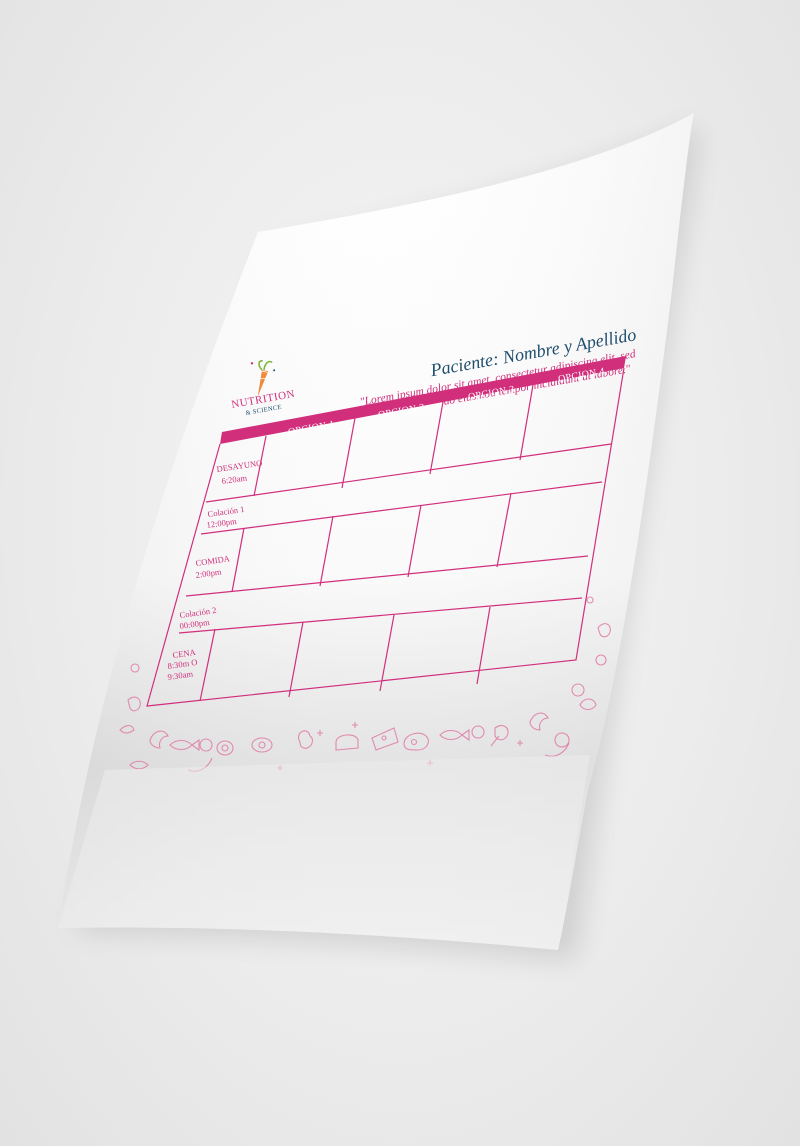 Image resolution: width=800 pixels, height=1146 pixels. I want to click on paper-lower-fade, so click(324, 852).